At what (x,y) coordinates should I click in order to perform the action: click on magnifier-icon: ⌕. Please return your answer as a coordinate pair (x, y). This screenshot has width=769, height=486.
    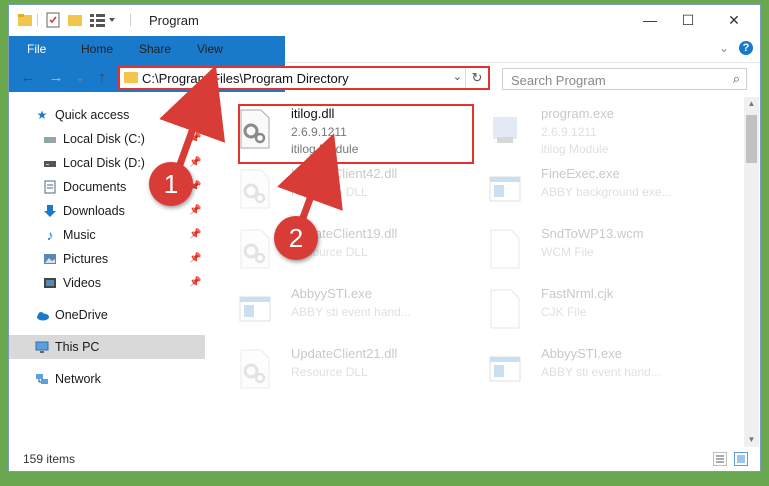
    Looking at the image, I should click on (736, 79).